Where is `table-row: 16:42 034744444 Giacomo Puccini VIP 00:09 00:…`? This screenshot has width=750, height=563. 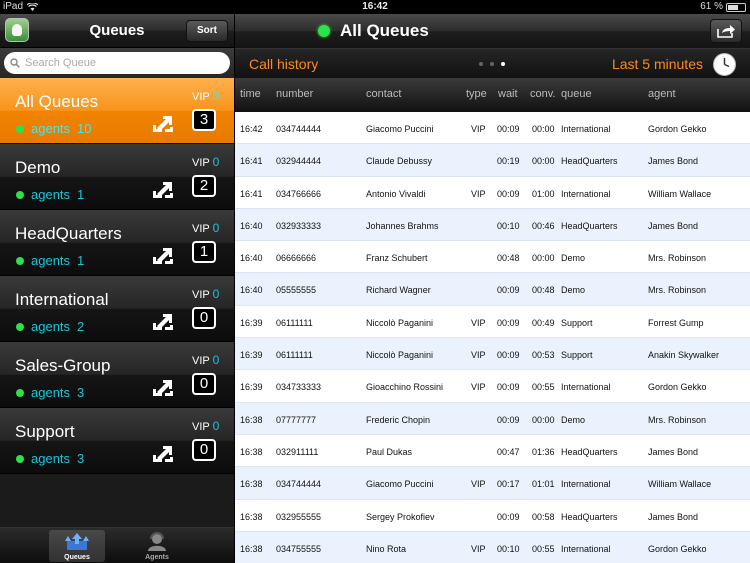
table-row: 16:42 034744444 Giacomo Puccini VIP 00:09 00:… is located at coordinates (492, 128).